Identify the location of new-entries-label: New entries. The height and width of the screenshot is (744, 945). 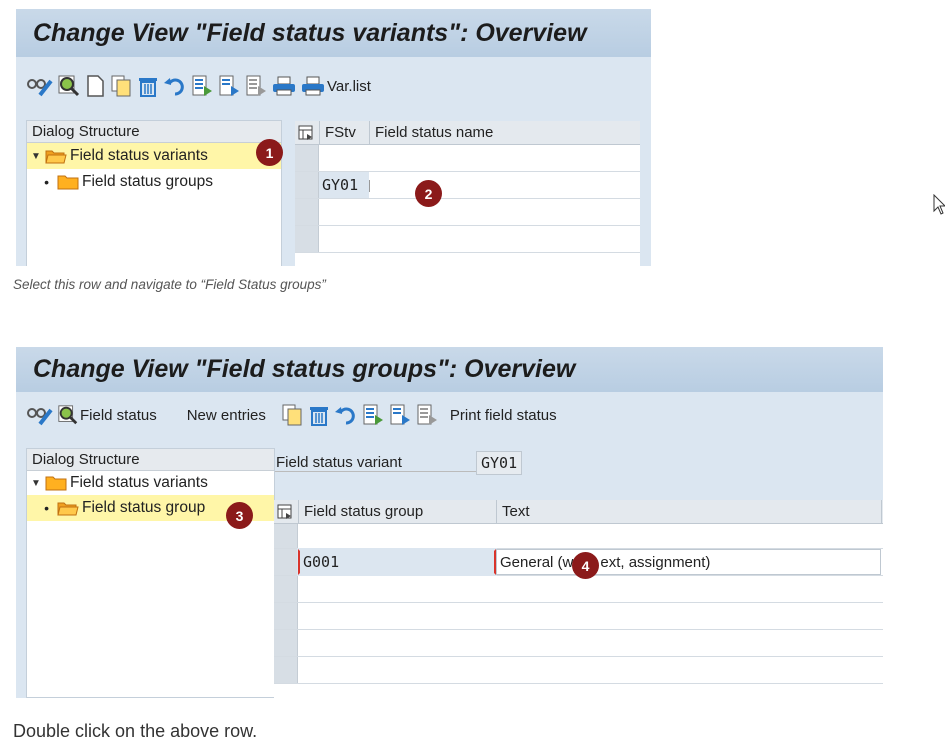
(226, 415).